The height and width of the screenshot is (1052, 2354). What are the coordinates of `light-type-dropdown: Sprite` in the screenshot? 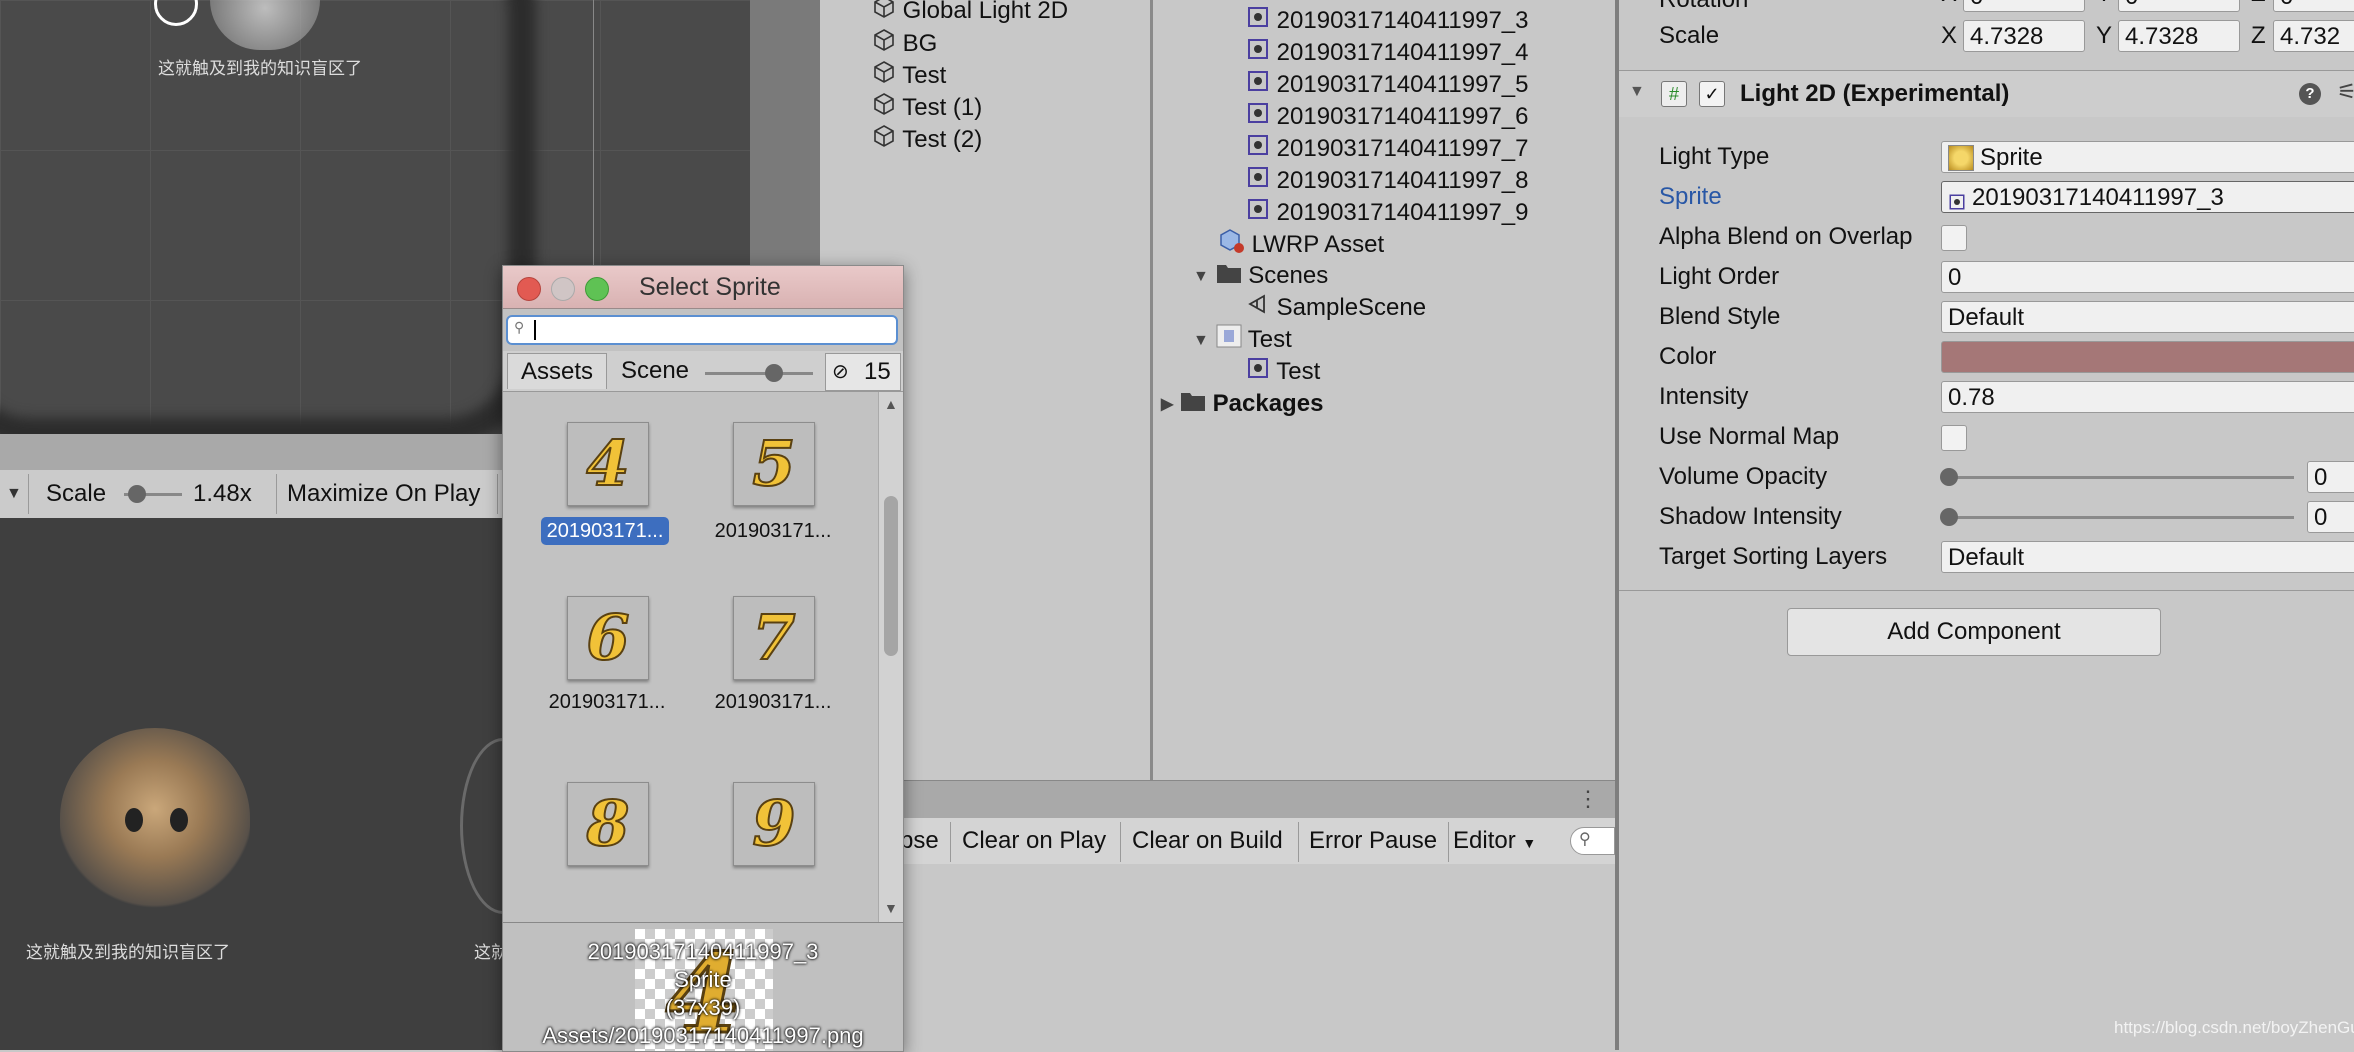 It's located at (2147, 157).